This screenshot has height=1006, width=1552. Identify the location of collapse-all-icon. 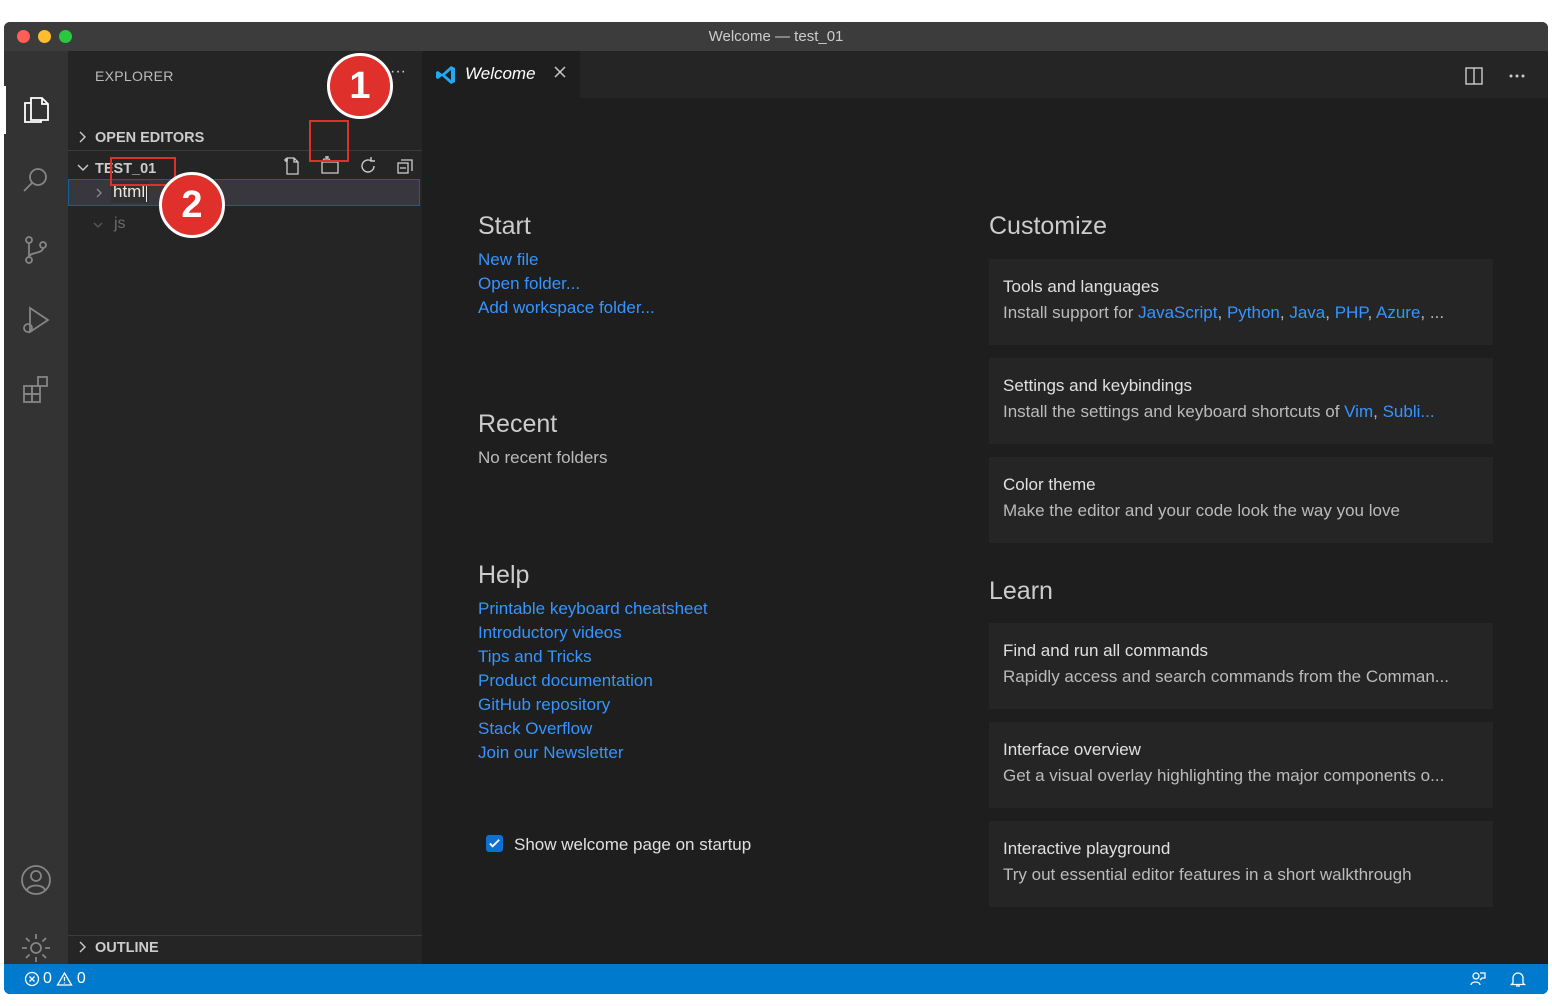
(405, 166).